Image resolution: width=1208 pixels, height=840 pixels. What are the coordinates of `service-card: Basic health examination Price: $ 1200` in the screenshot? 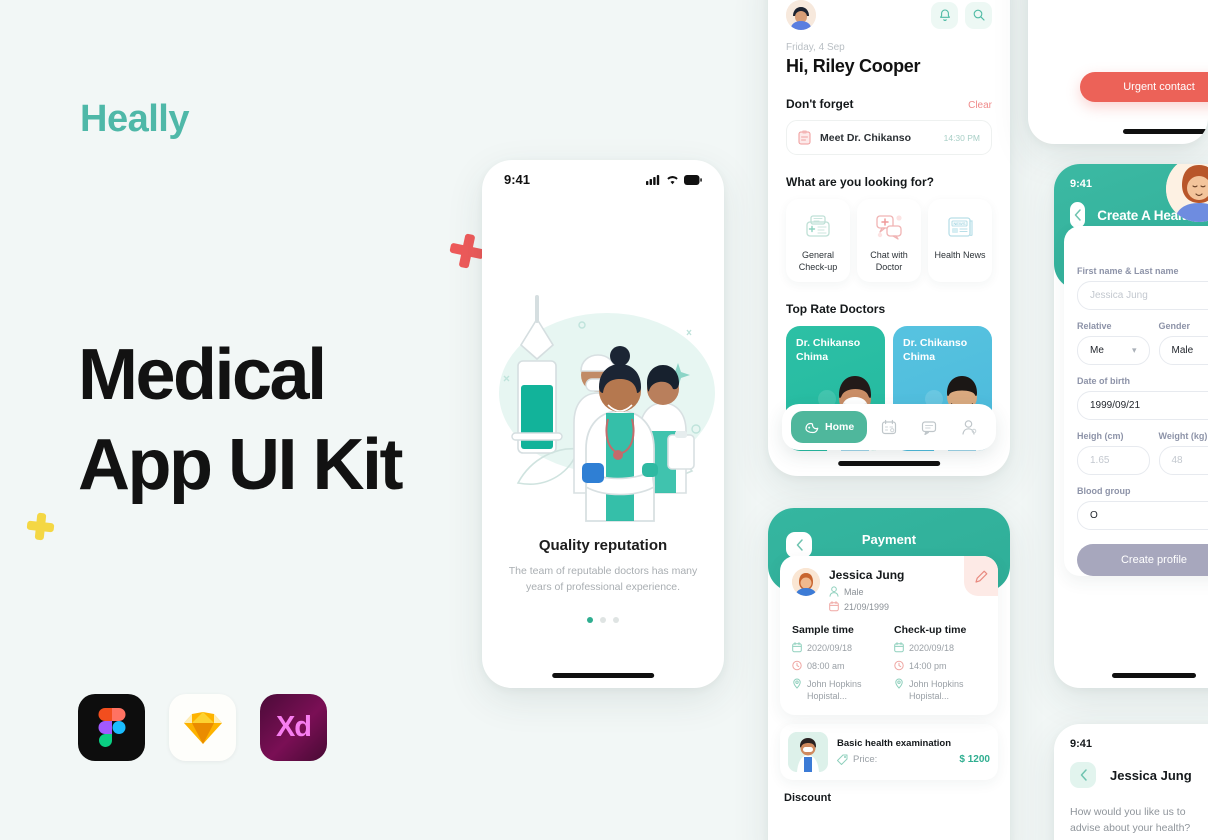 It's located at (889, 751).